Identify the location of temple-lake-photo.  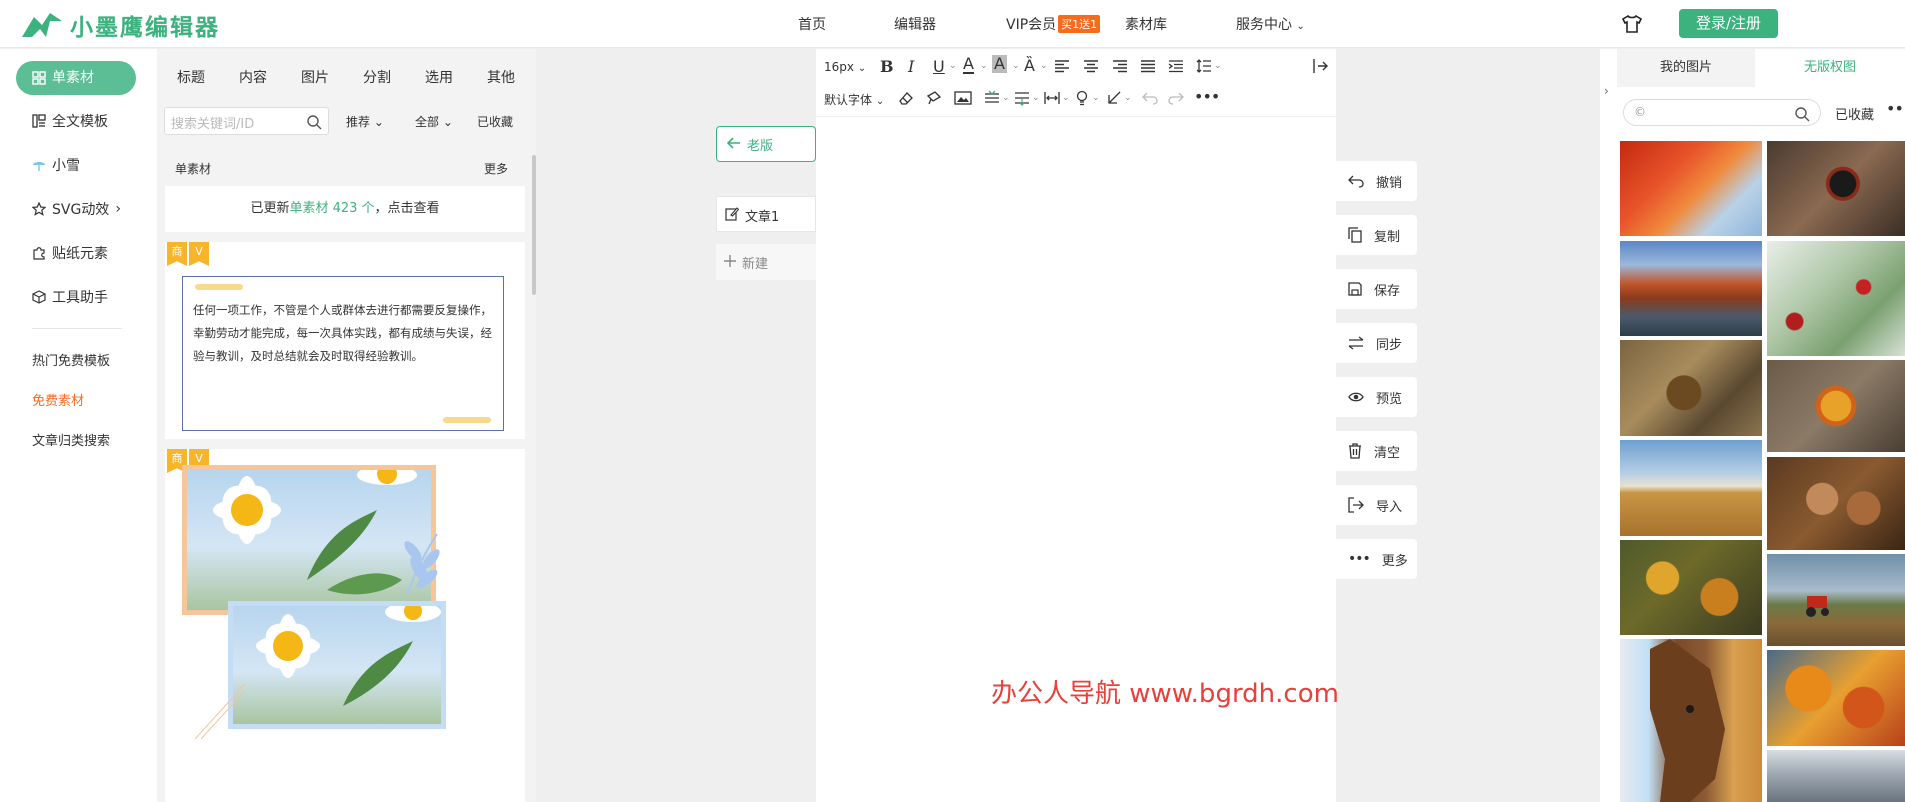
(1691, 288).